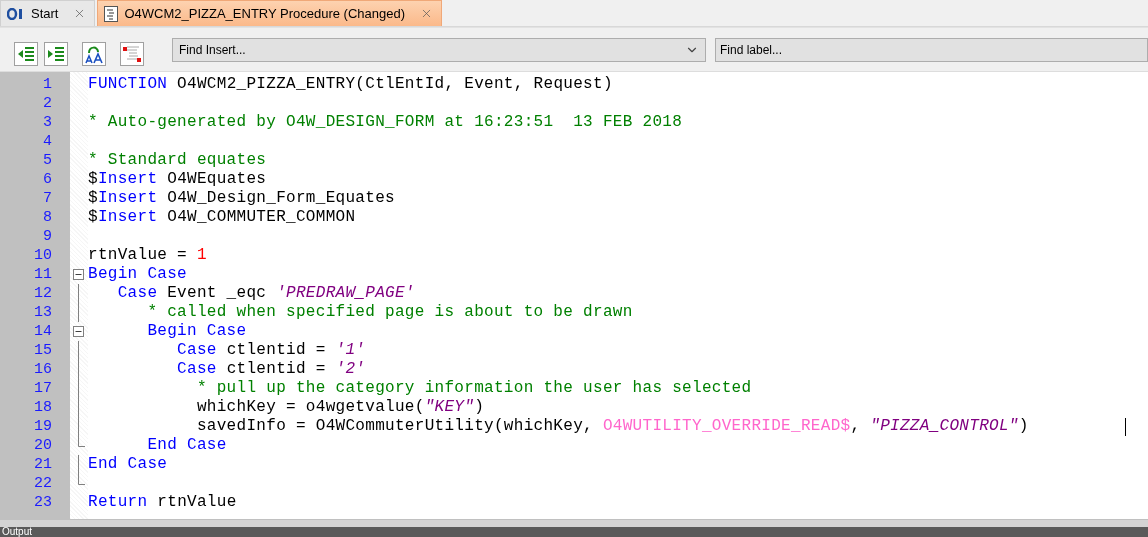 The width and height of the screenshot is (1148, 537). Describe the element at coordinates (350, 369) in the screenshot. I see `code-token: '2'` at that location.